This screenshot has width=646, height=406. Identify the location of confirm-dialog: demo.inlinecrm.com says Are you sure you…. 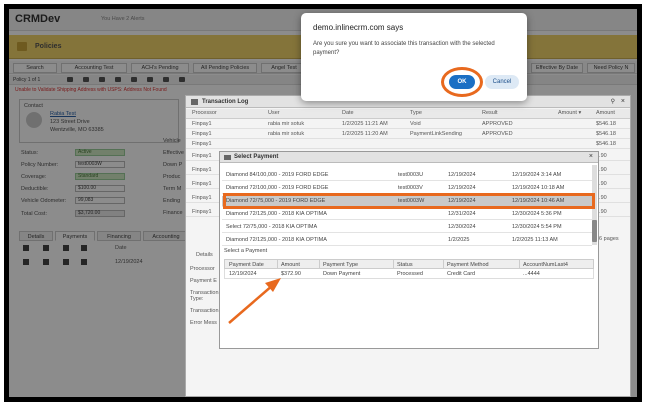
(414, 57).